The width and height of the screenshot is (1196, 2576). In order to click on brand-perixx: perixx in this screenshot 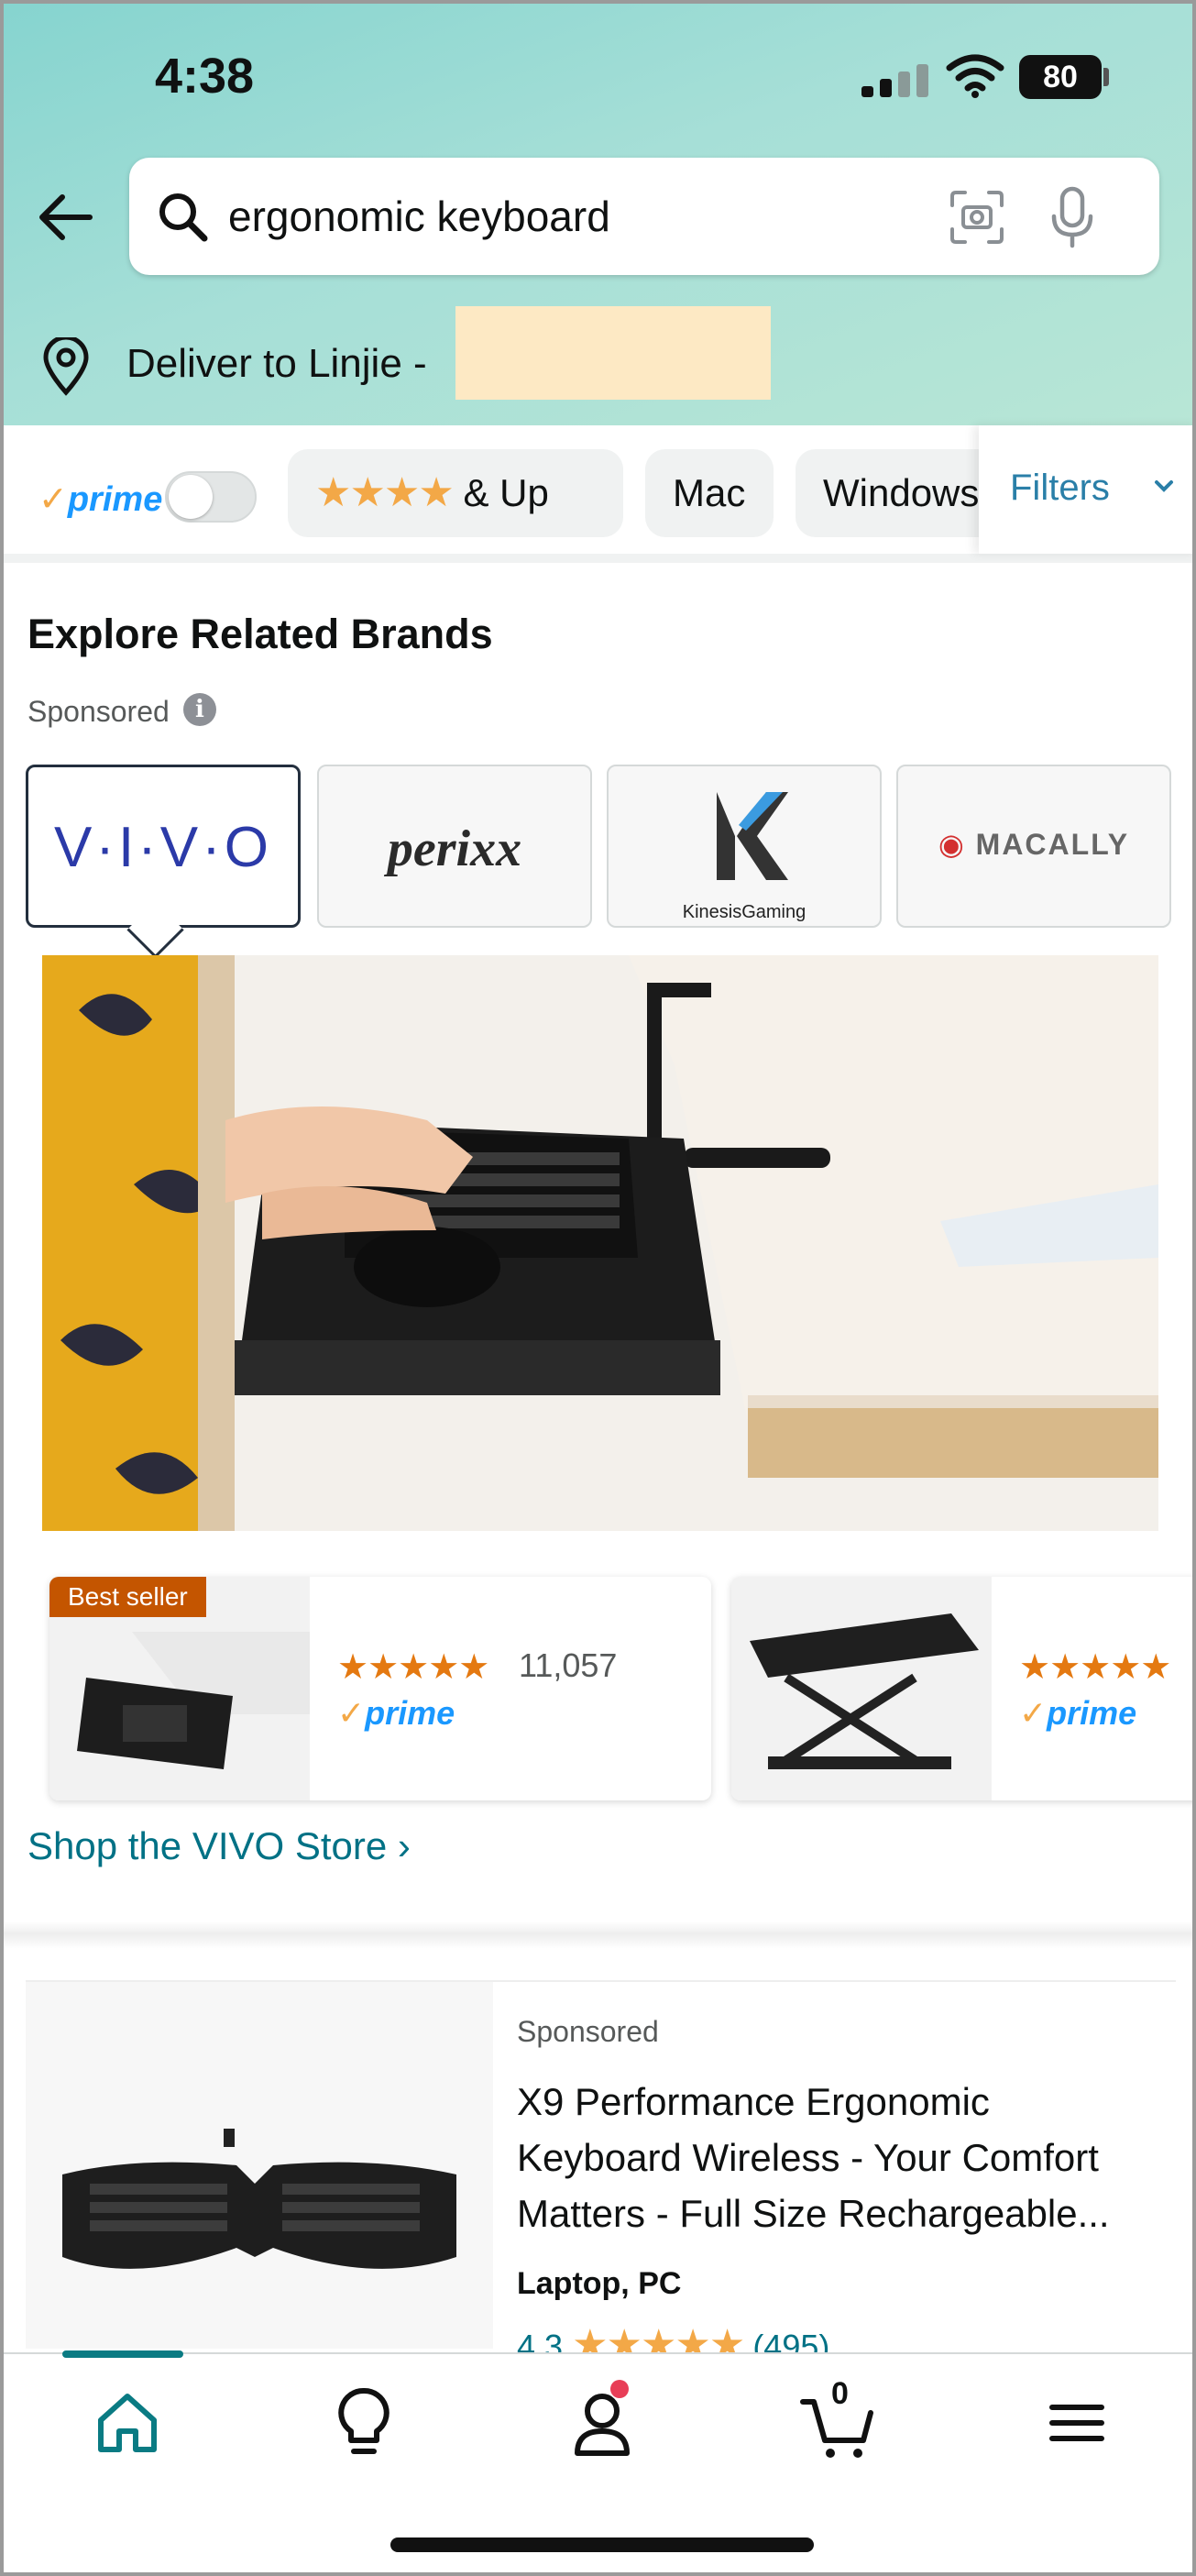, I will do `click(454, 846)`.